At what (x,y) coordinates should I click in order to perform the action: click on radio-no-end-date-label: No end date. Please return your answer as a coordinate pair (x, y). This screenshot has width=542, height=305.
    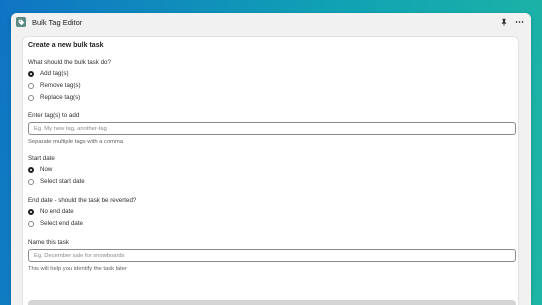
    Looking at the image, I should click on (57, 211).